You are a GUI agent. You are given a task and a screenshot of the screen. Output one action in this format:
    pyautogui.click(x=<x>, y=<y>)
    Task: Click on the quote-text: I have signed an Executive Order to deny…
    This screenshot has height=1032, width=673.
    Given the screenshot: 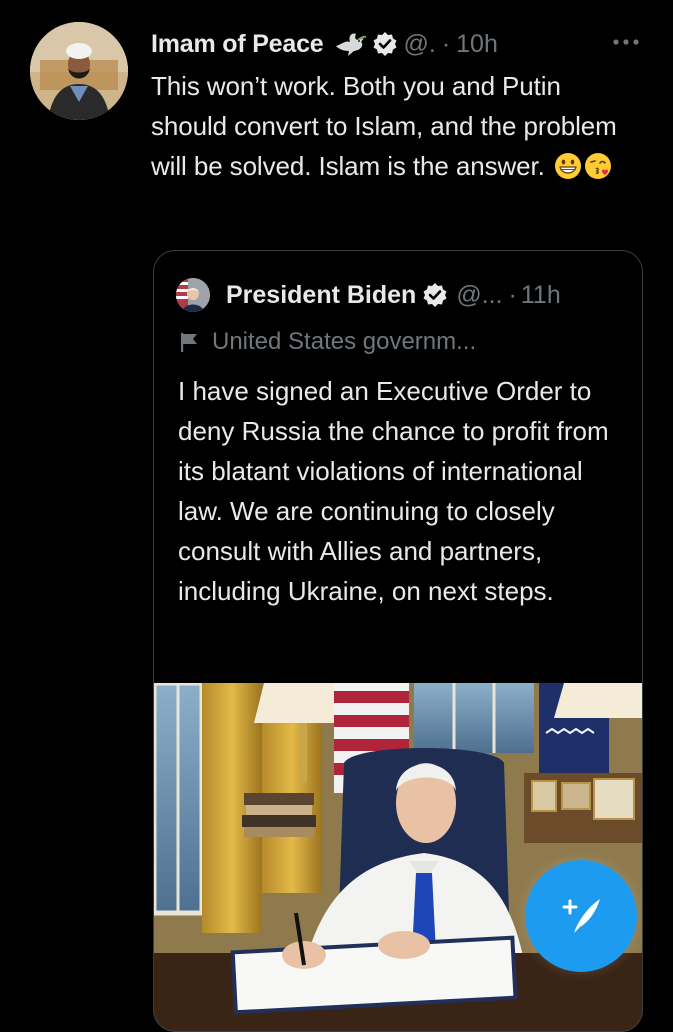 What is the action you would take?
    pyautogui.click(x=393, y=491)
    